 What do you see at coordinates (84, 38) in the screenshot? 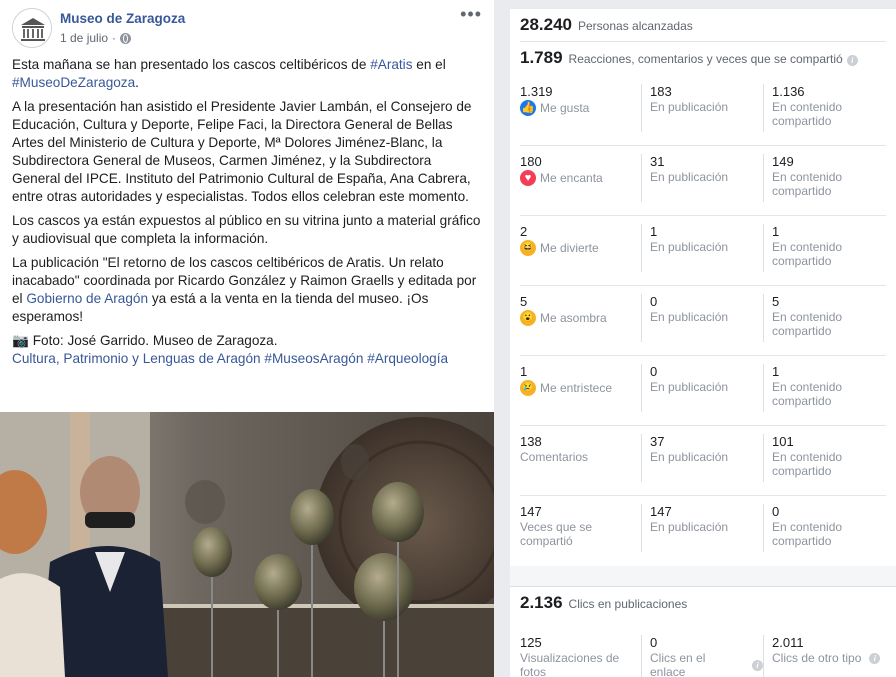
I see `post-date: 1 de julio` at bounding box center [84, 38].